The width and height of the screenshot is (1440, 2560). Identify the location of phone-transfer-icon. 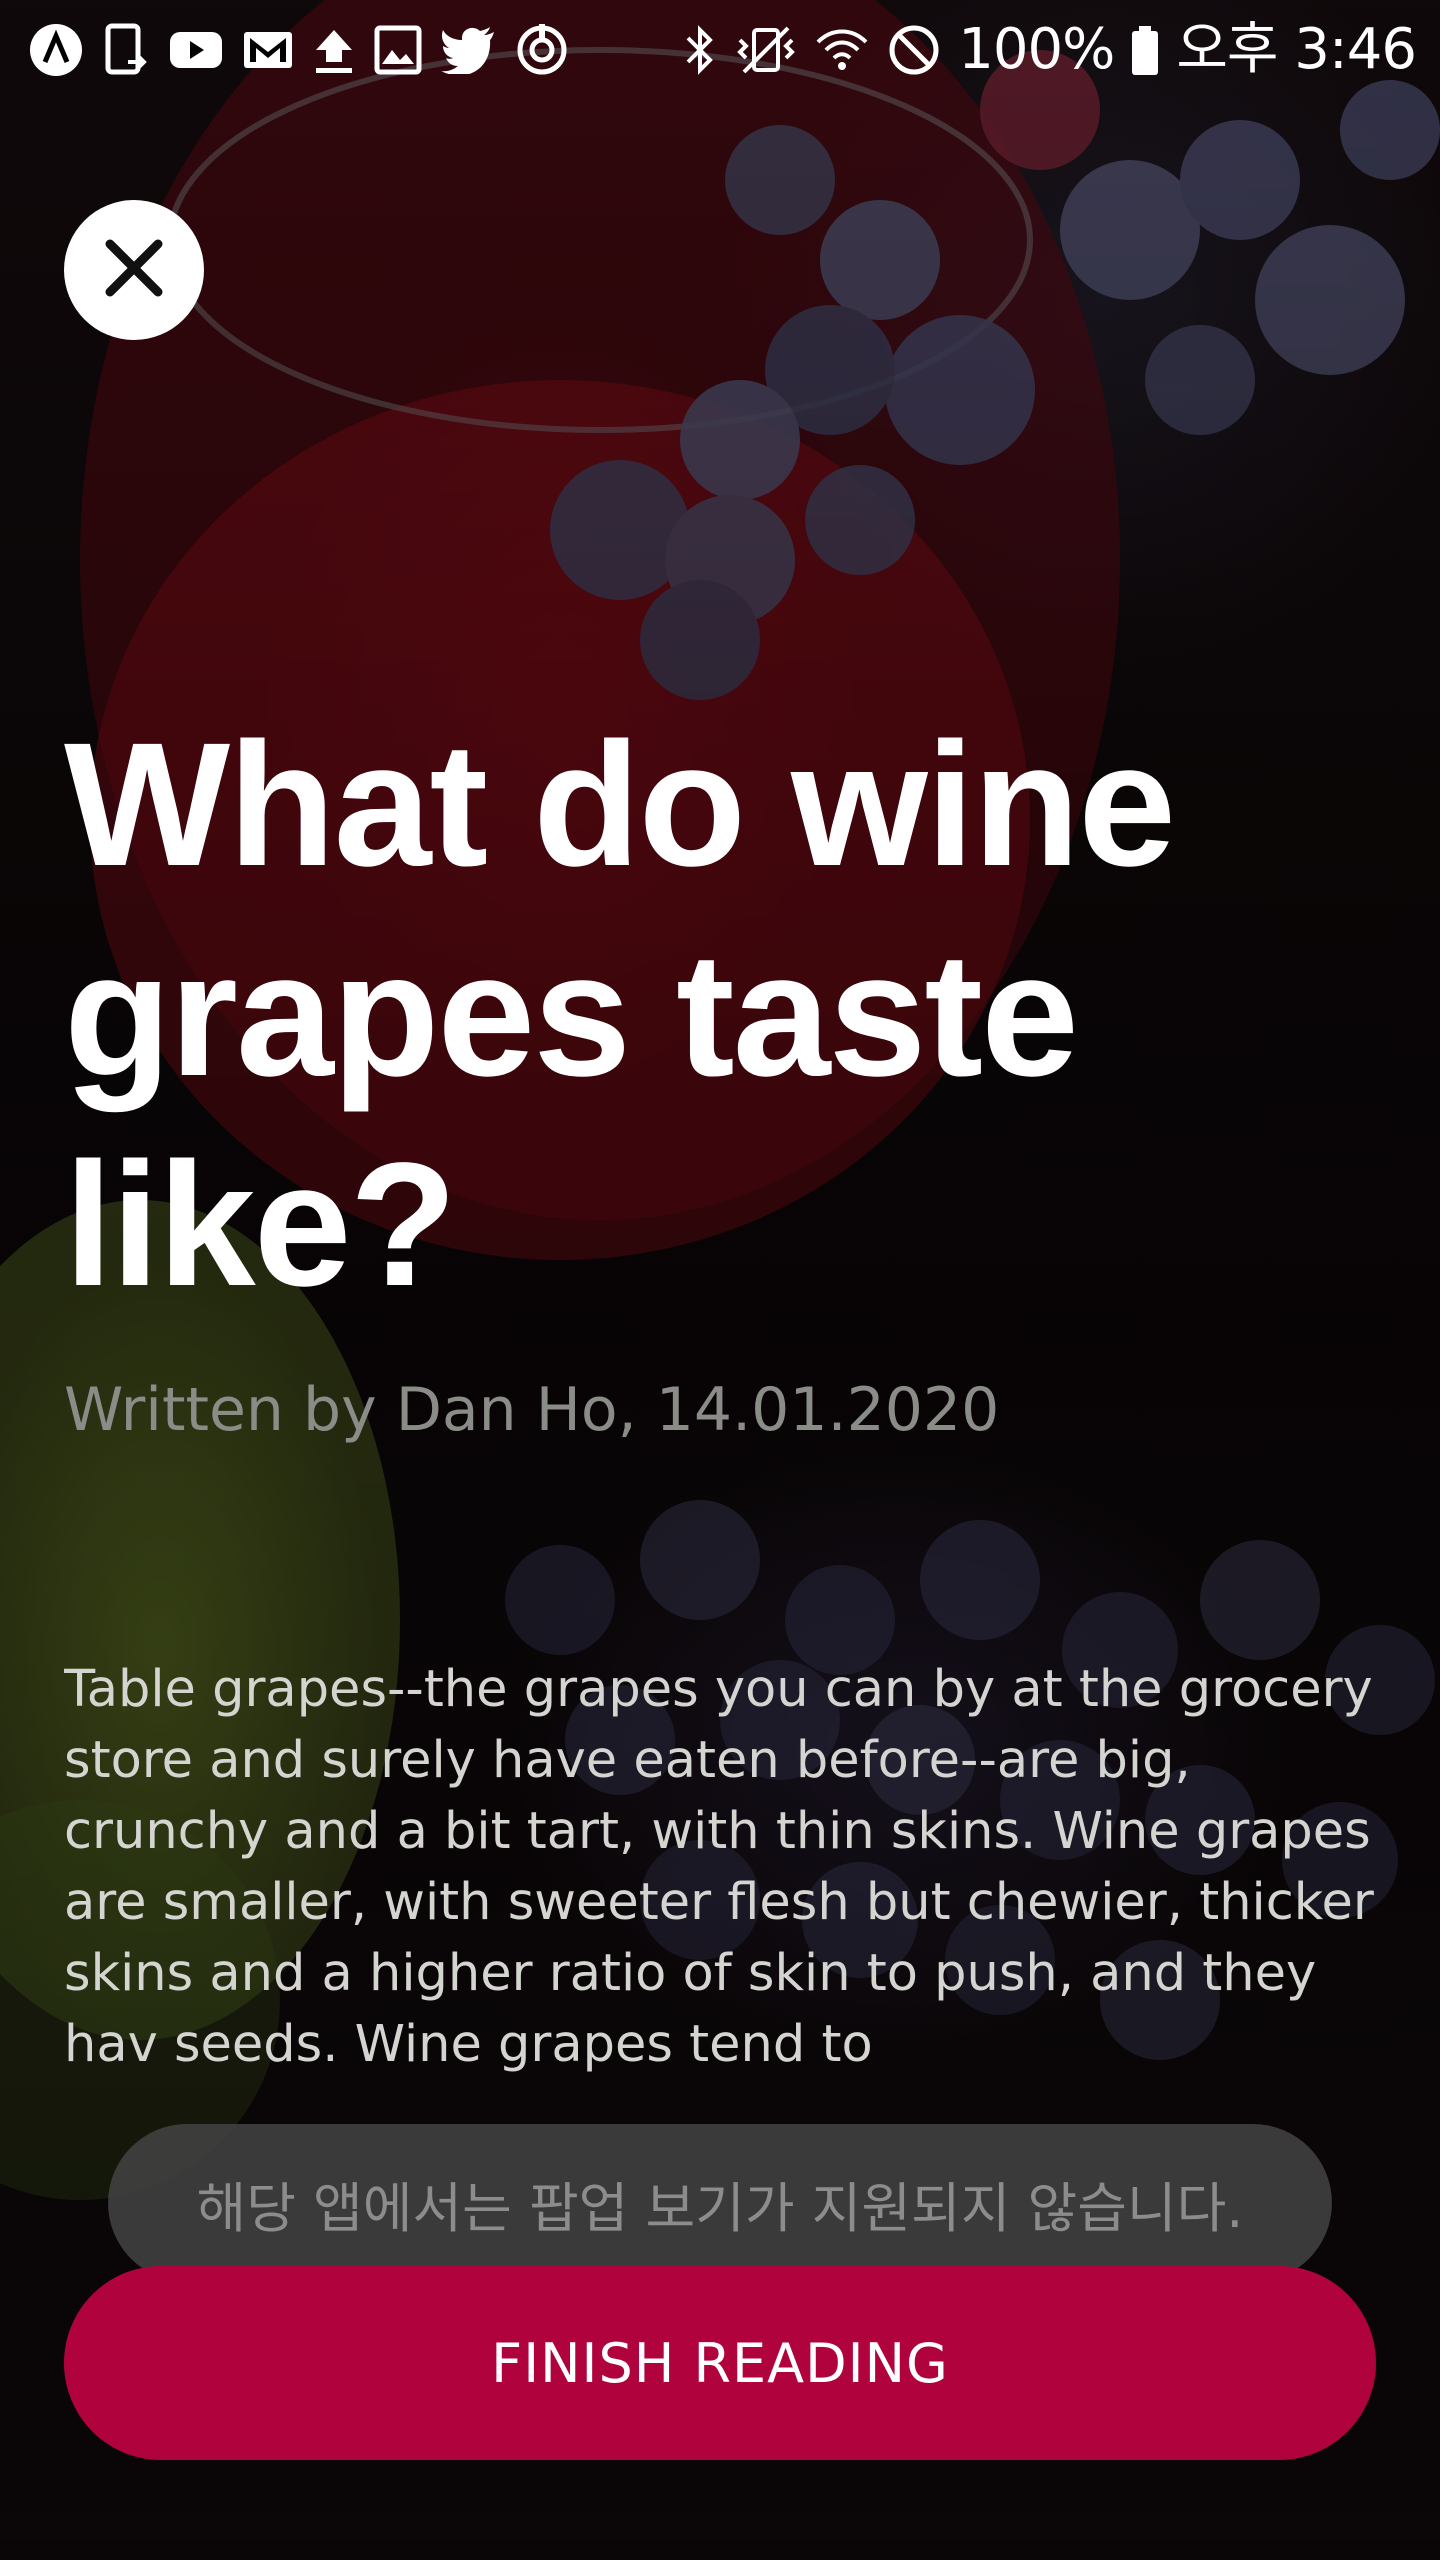
(126, 50).